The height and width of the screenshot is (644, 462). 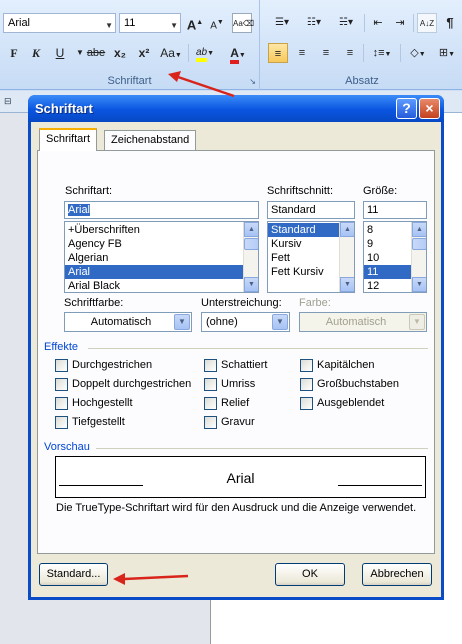 I want to click on arrow-to-default-button, so click(x=151, y=579).